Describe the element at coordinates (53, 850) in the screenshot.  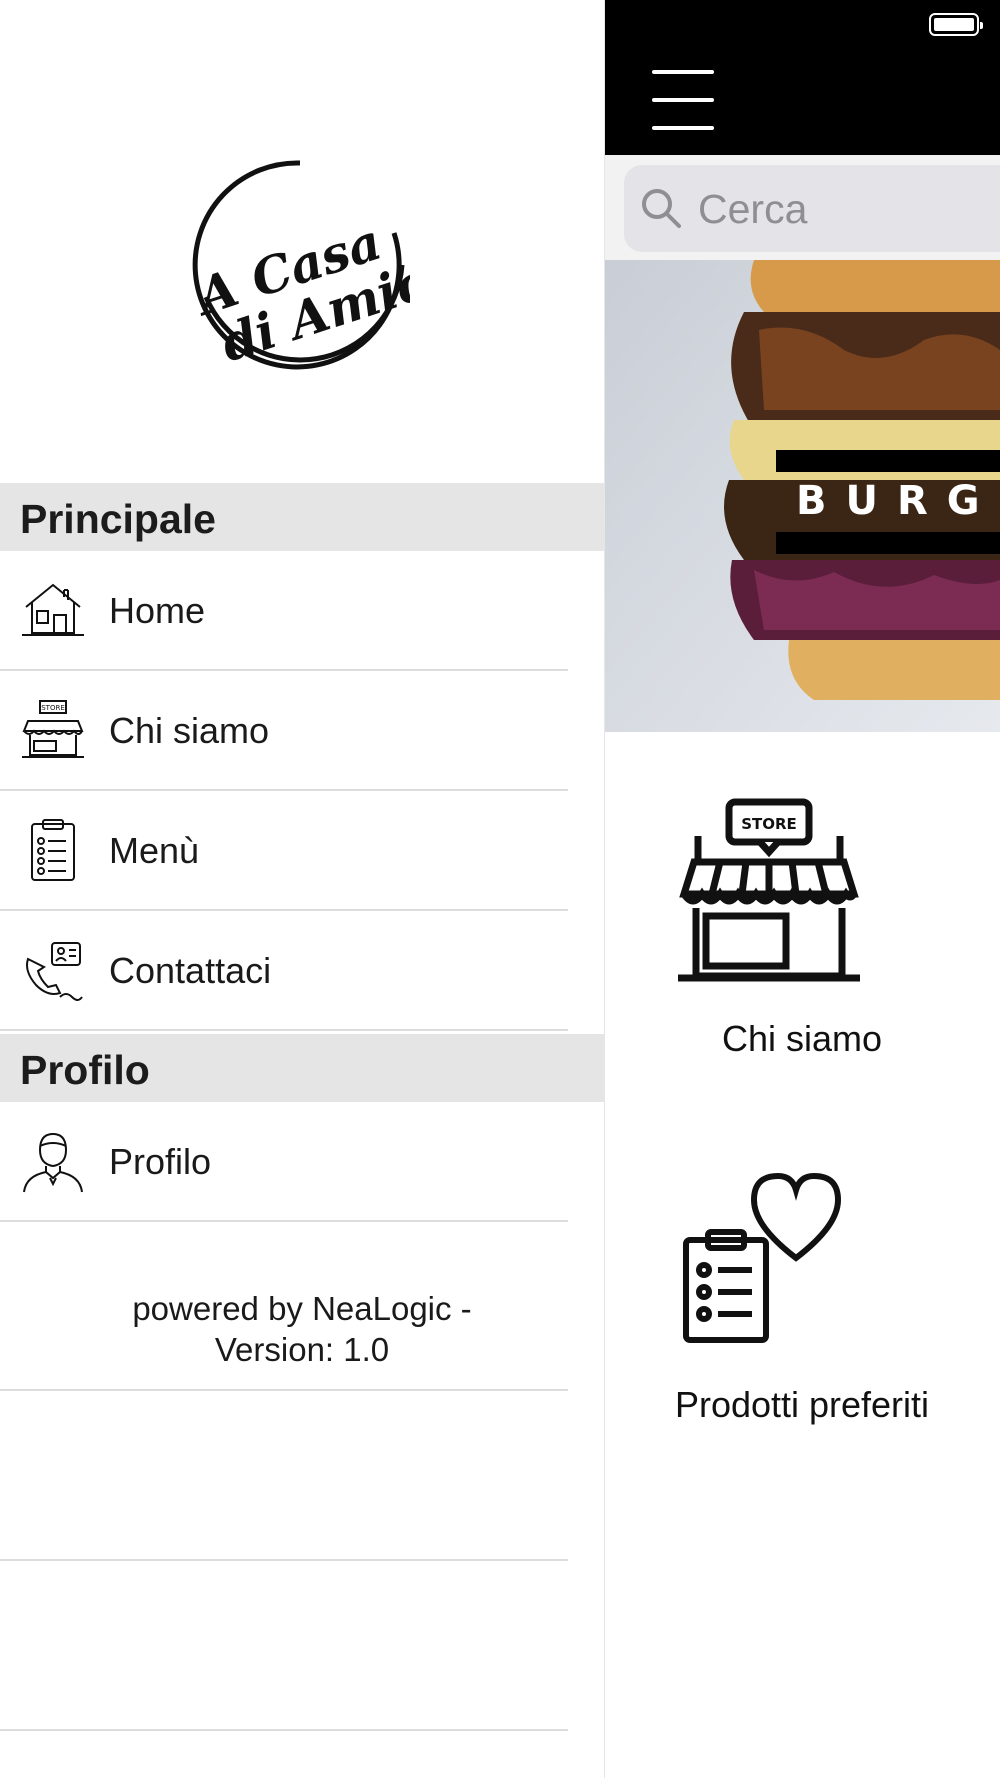
I see `clipboard-list-icon` at that location.